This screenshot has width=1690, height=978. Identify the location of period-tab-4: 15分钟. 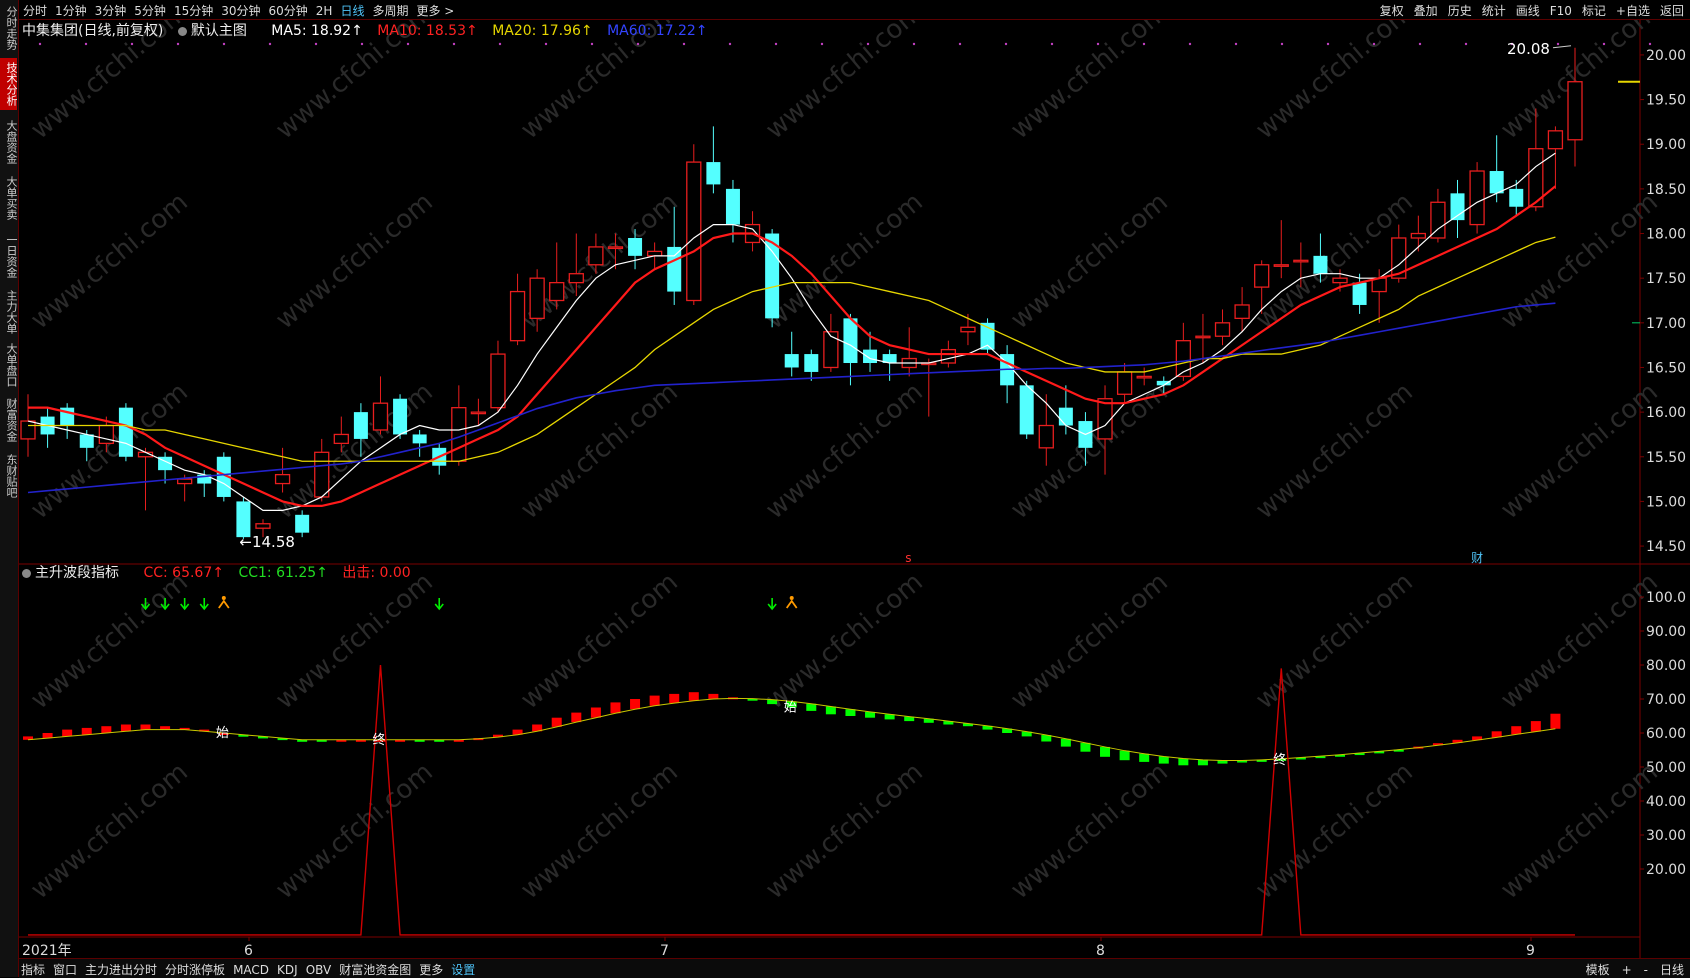
(193, 11).